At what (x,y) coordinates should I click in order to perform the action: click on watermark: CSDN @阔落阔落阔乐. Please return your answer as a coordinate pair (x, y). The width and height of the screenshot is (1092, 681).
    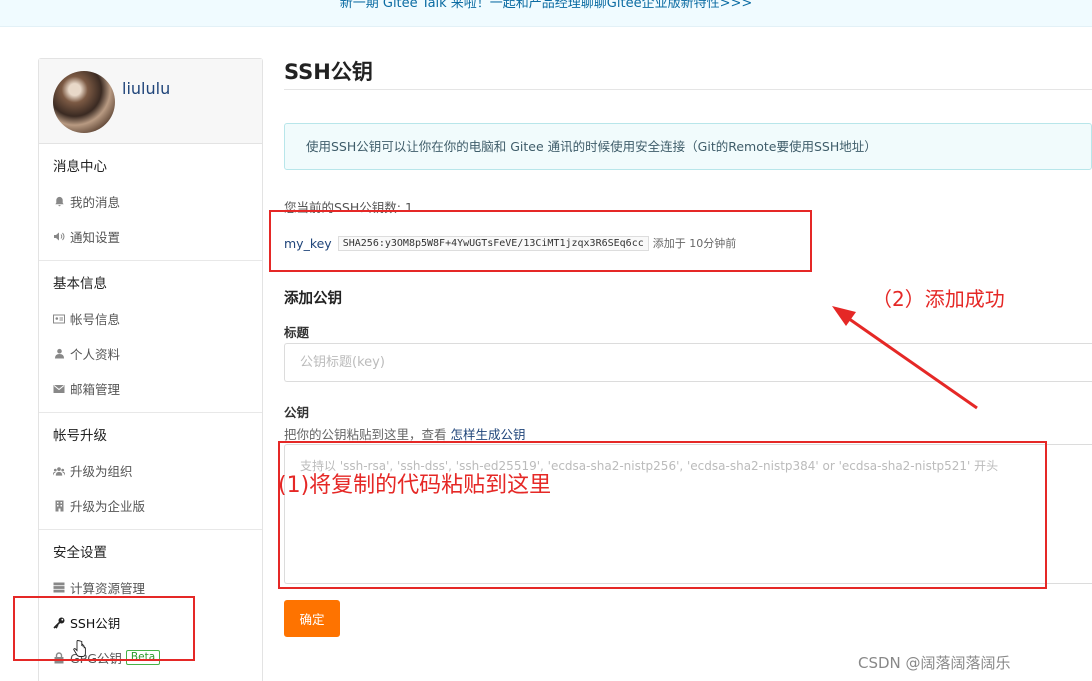
    Looking at the image, I should click on (934, 663).